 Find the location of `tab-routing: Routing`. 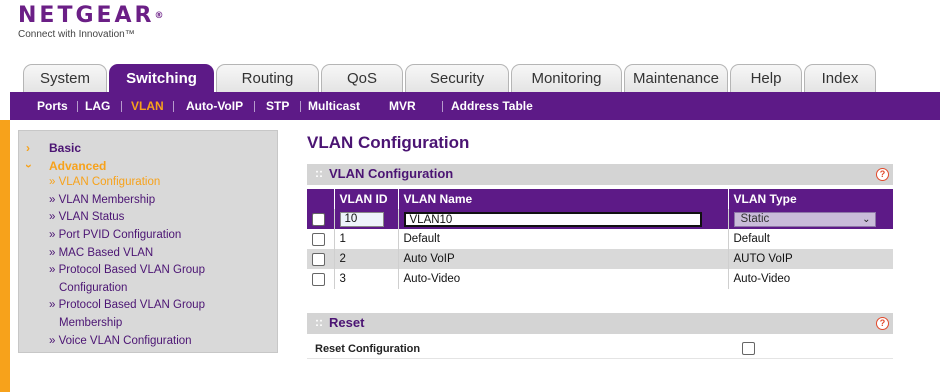

tab-routing: Routing is located at coordinates (267, 78).